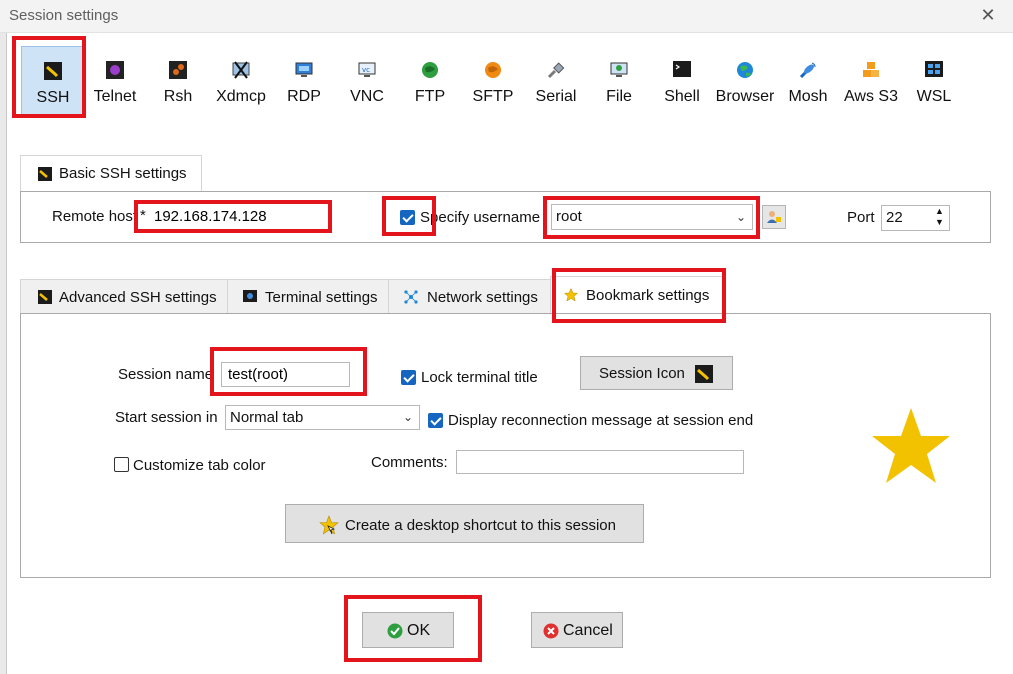 This screenshot has width=1013, height=674. I want to click on remote-host-label: Remote host, so click(95, 216).